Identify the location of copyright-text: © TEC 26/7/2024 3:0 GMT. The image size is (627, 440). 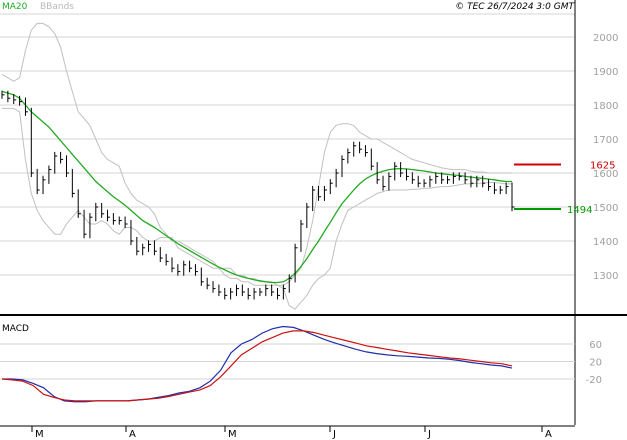
(515, 7).